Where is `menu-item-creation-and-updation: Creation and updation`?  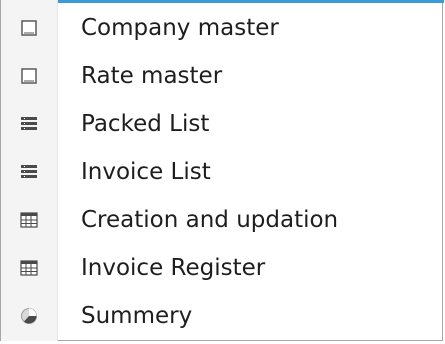
menu-item-creation-and-updation: Creation and updation is located at coordinates (222, 220).